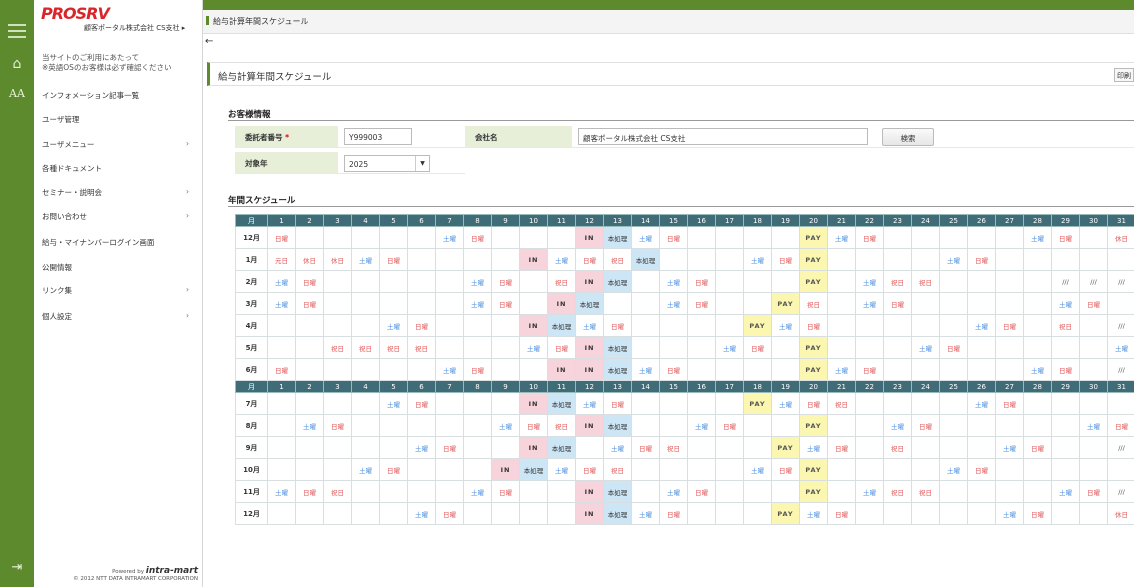 The height and width of the screenshot is (587, 1134). What do you see at coordinates (17, 93) in the screenshot?
I see `font-size-icon: AA` at bounding box center [17, 93].